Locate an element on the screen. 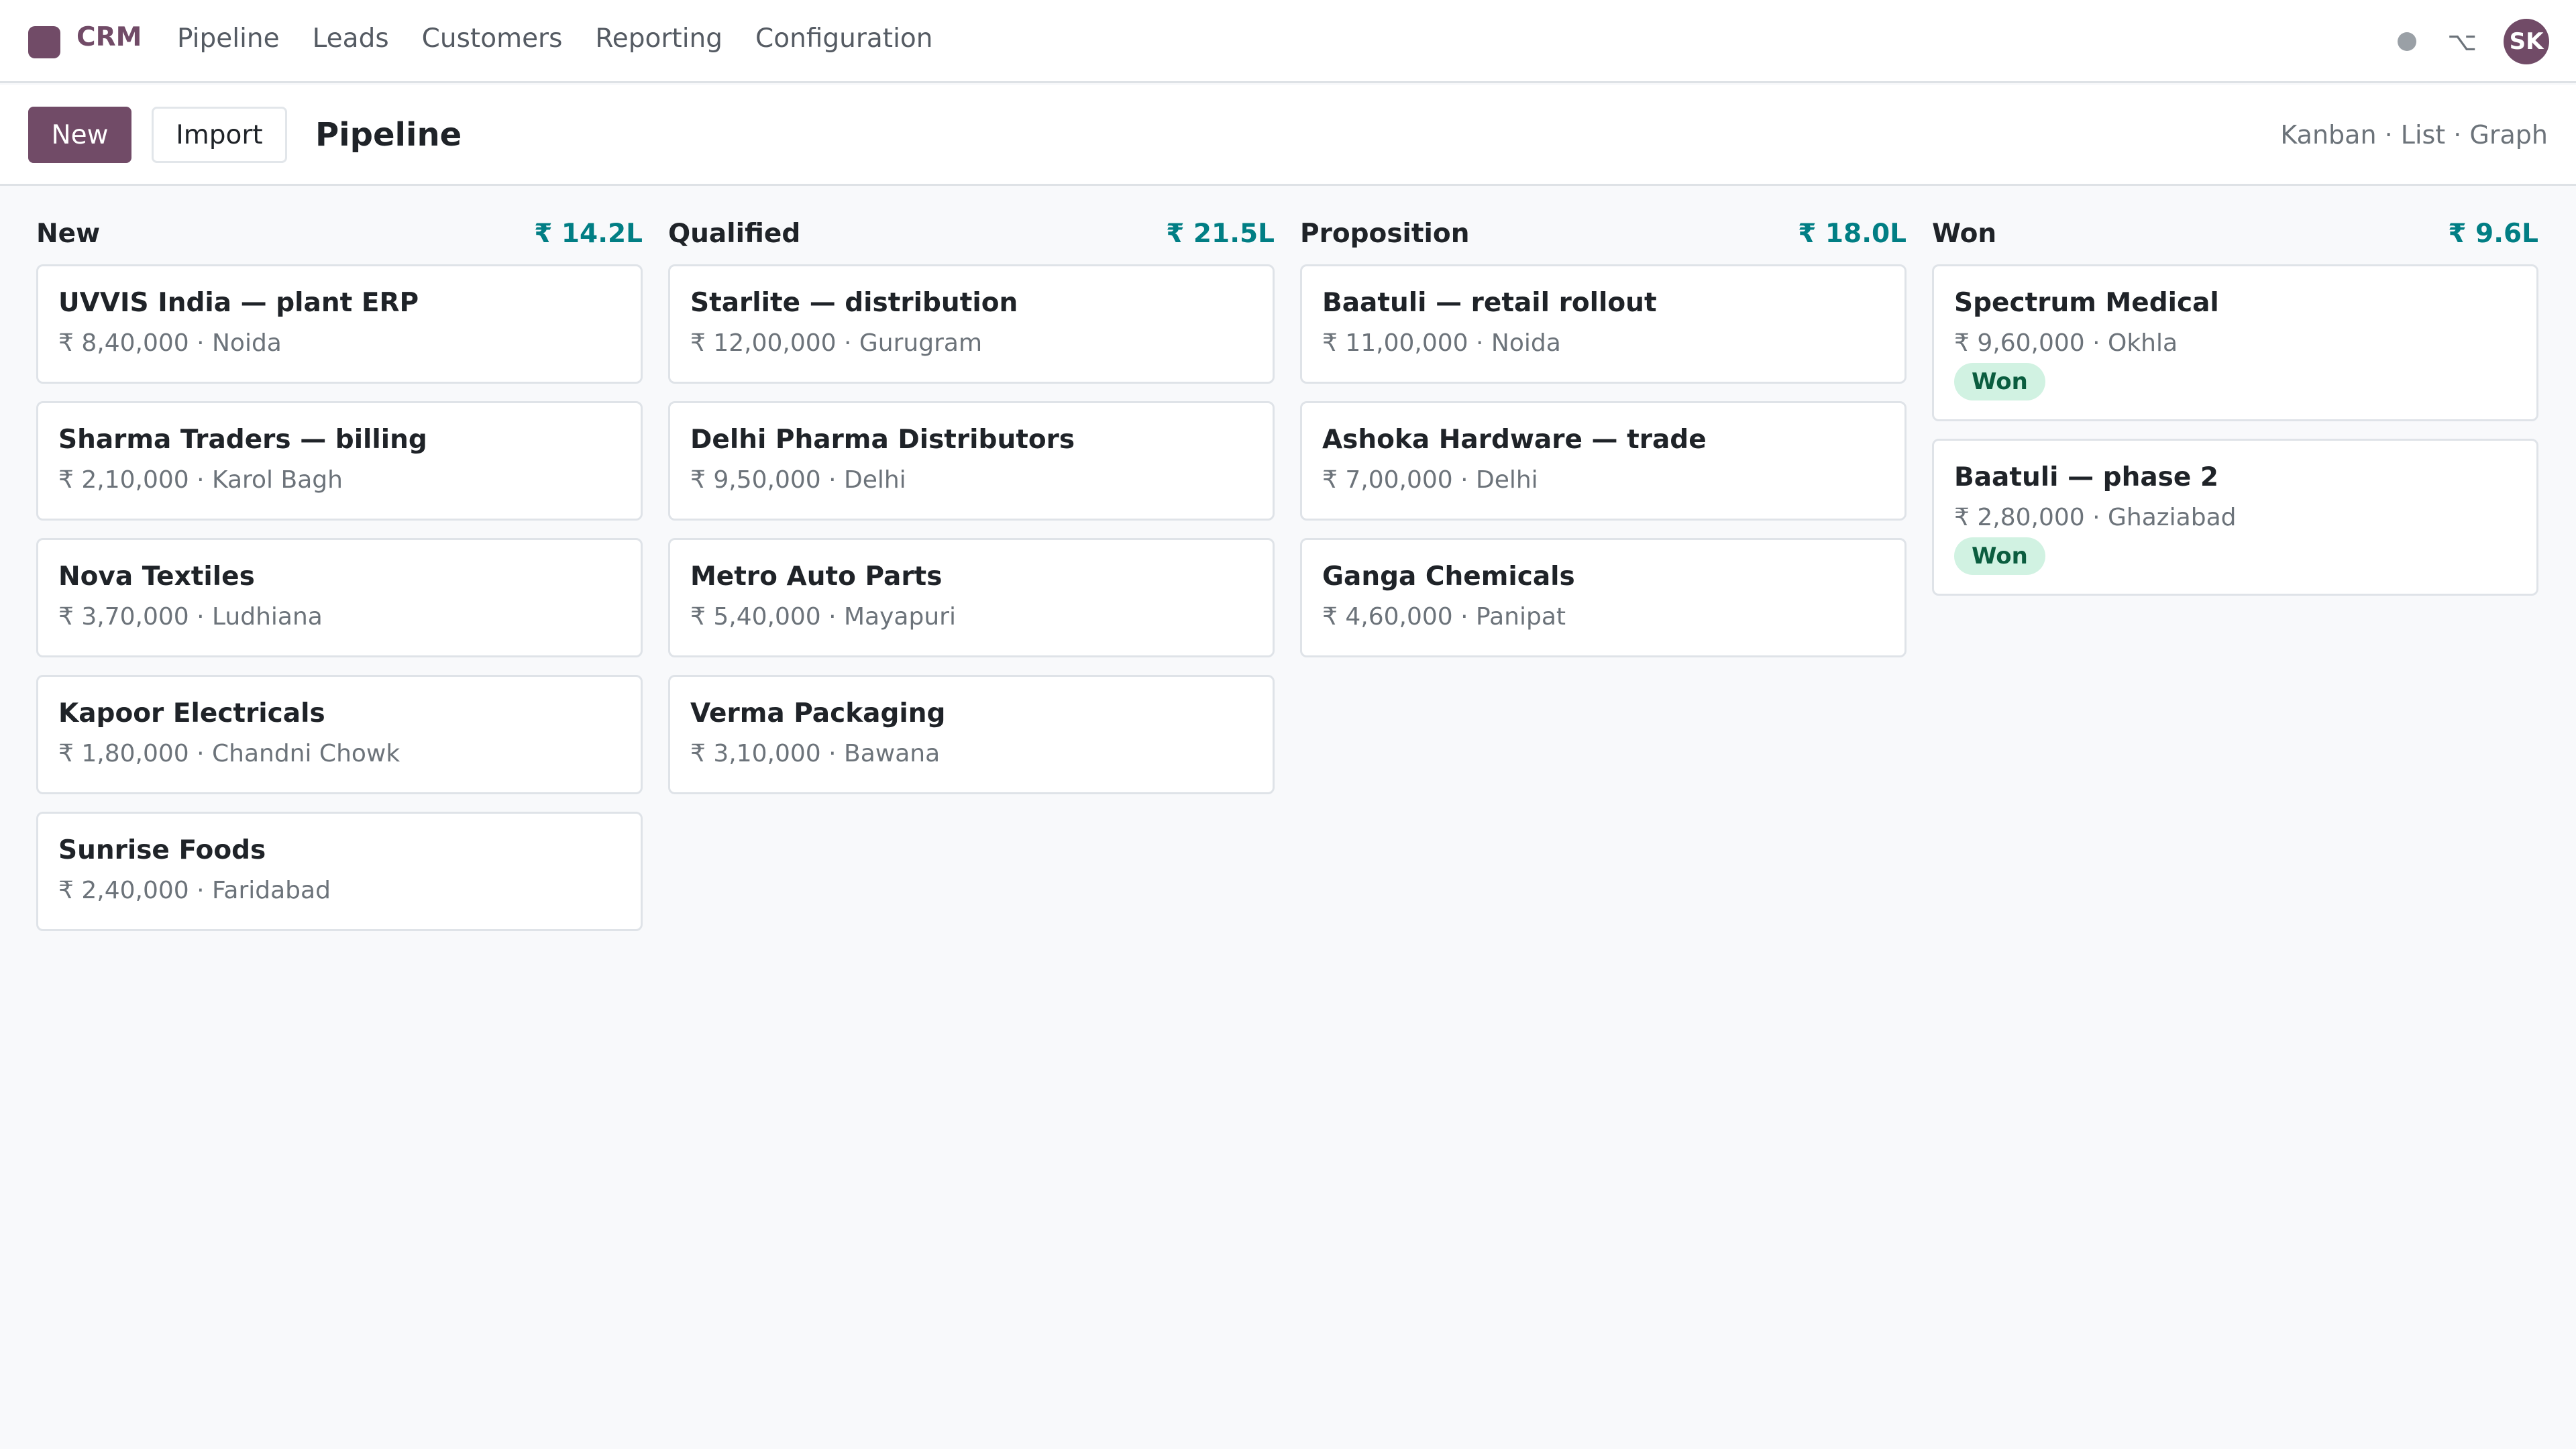 This screenshot has width=2576, height=1449. card-meta: ₹ 3,10,000 · Bawana is located at coordinates (815, 753).